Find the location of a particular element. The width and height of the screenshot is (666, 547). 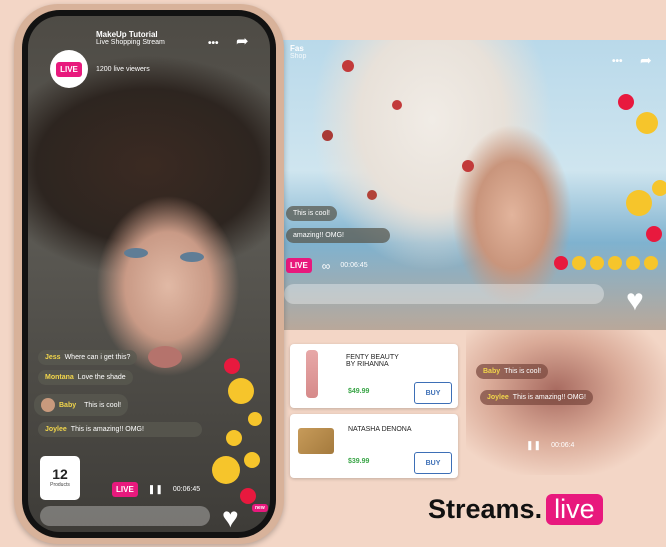

product-card: NATASHA DENONA $39.99 BUY is located at coordinates (374, 446).